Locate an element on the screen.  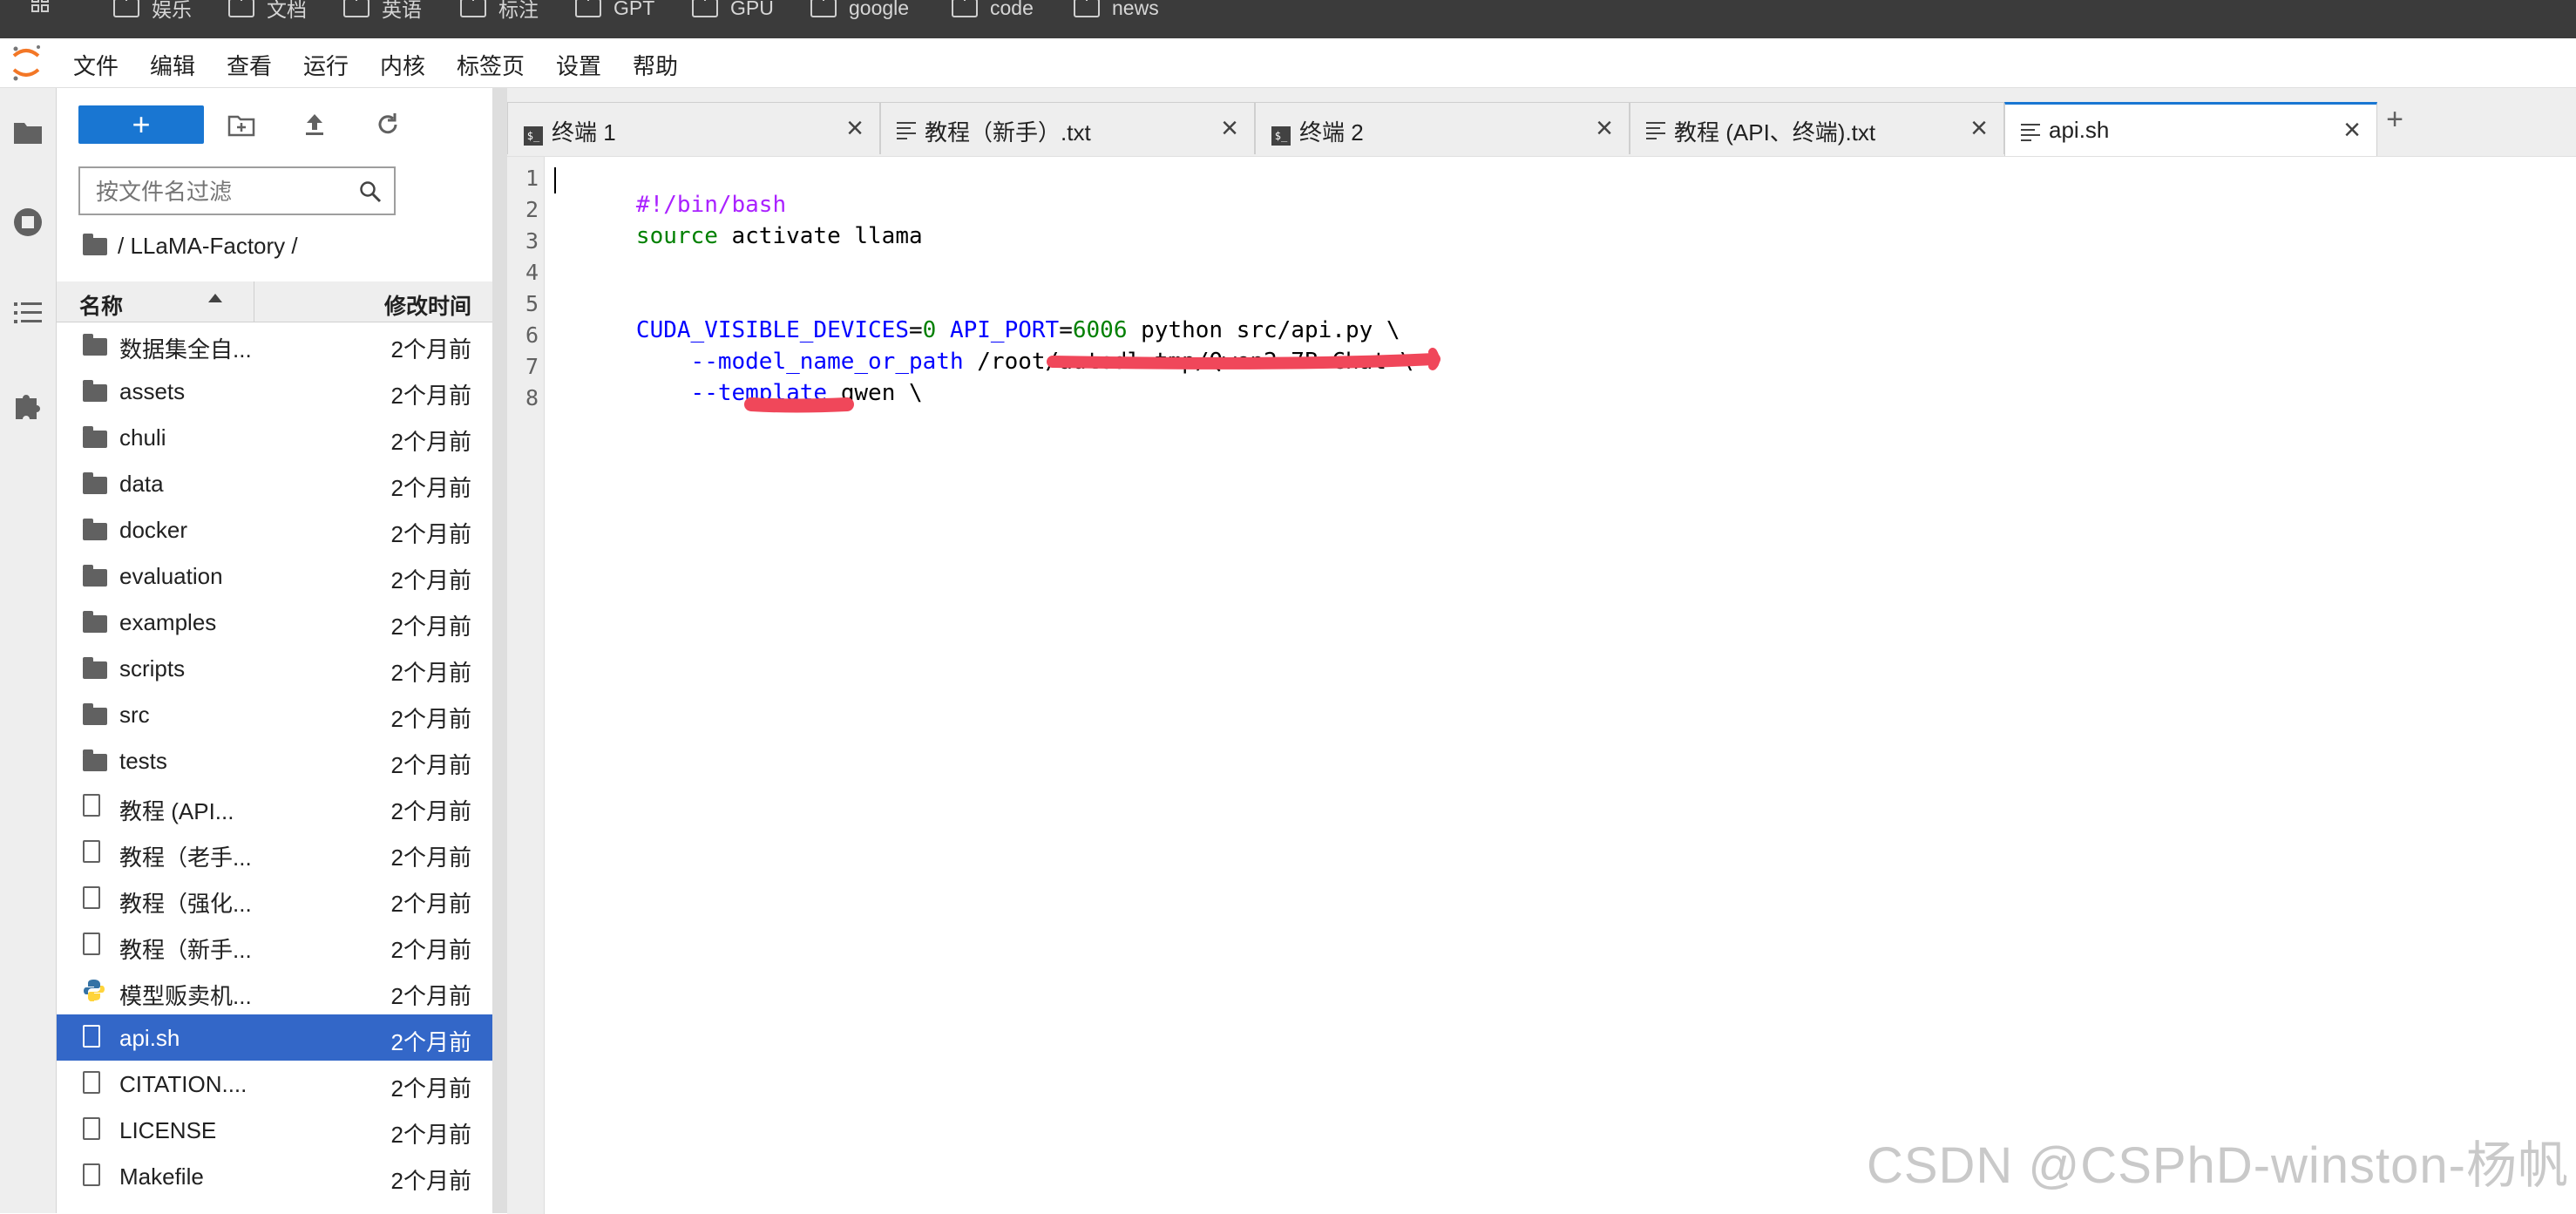
menu-help: 帮助 is located at coordinates (656, 65).